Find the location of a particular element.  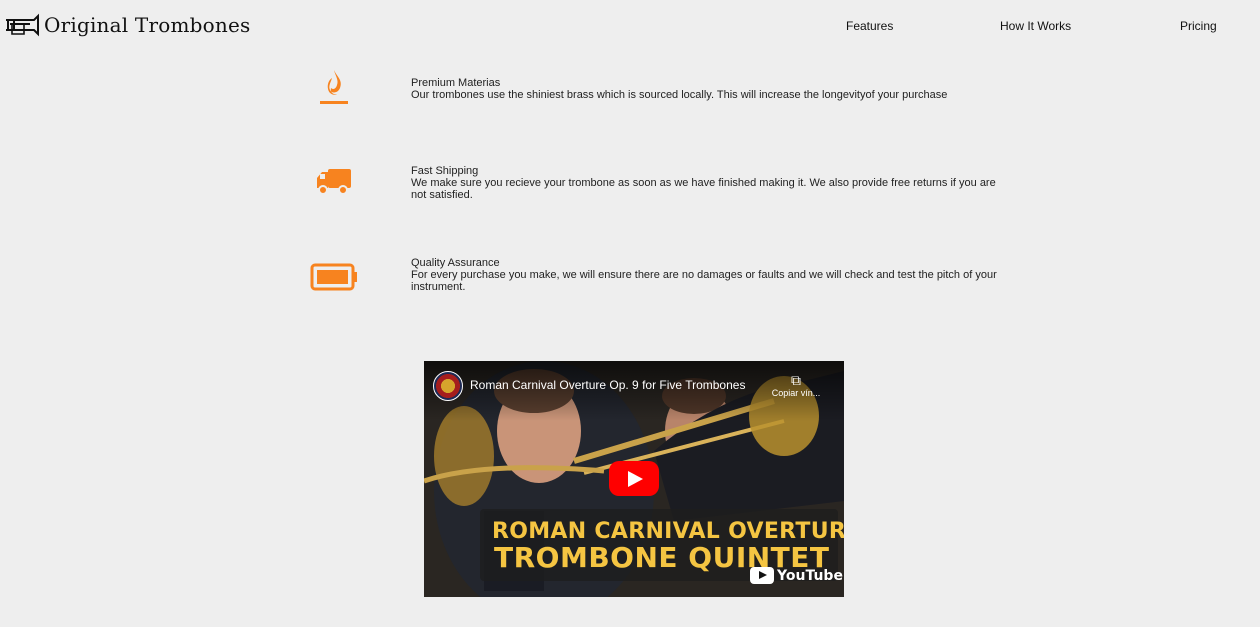

fire-icon is located at coordinates (334, 87).